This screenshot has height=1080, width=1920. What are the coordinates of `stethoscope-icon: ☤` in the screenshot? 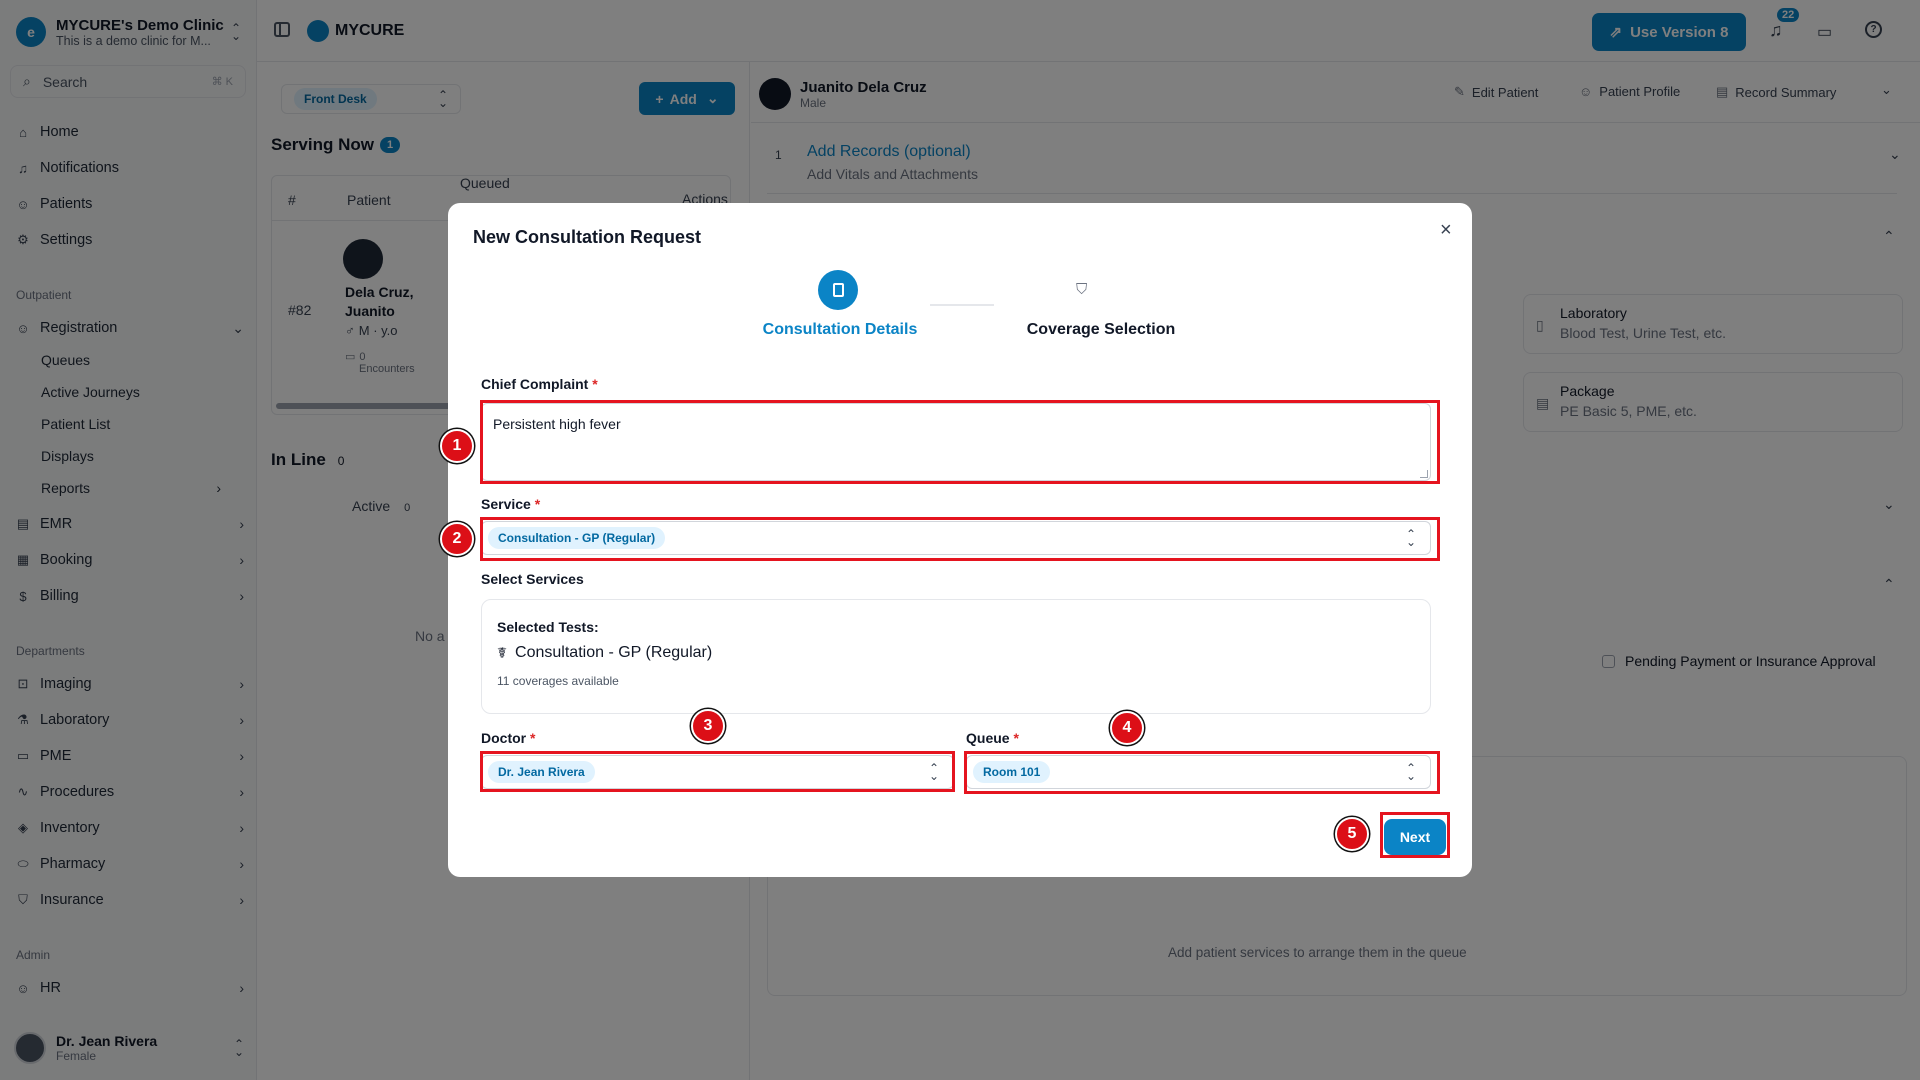 It's located at (502, 653).